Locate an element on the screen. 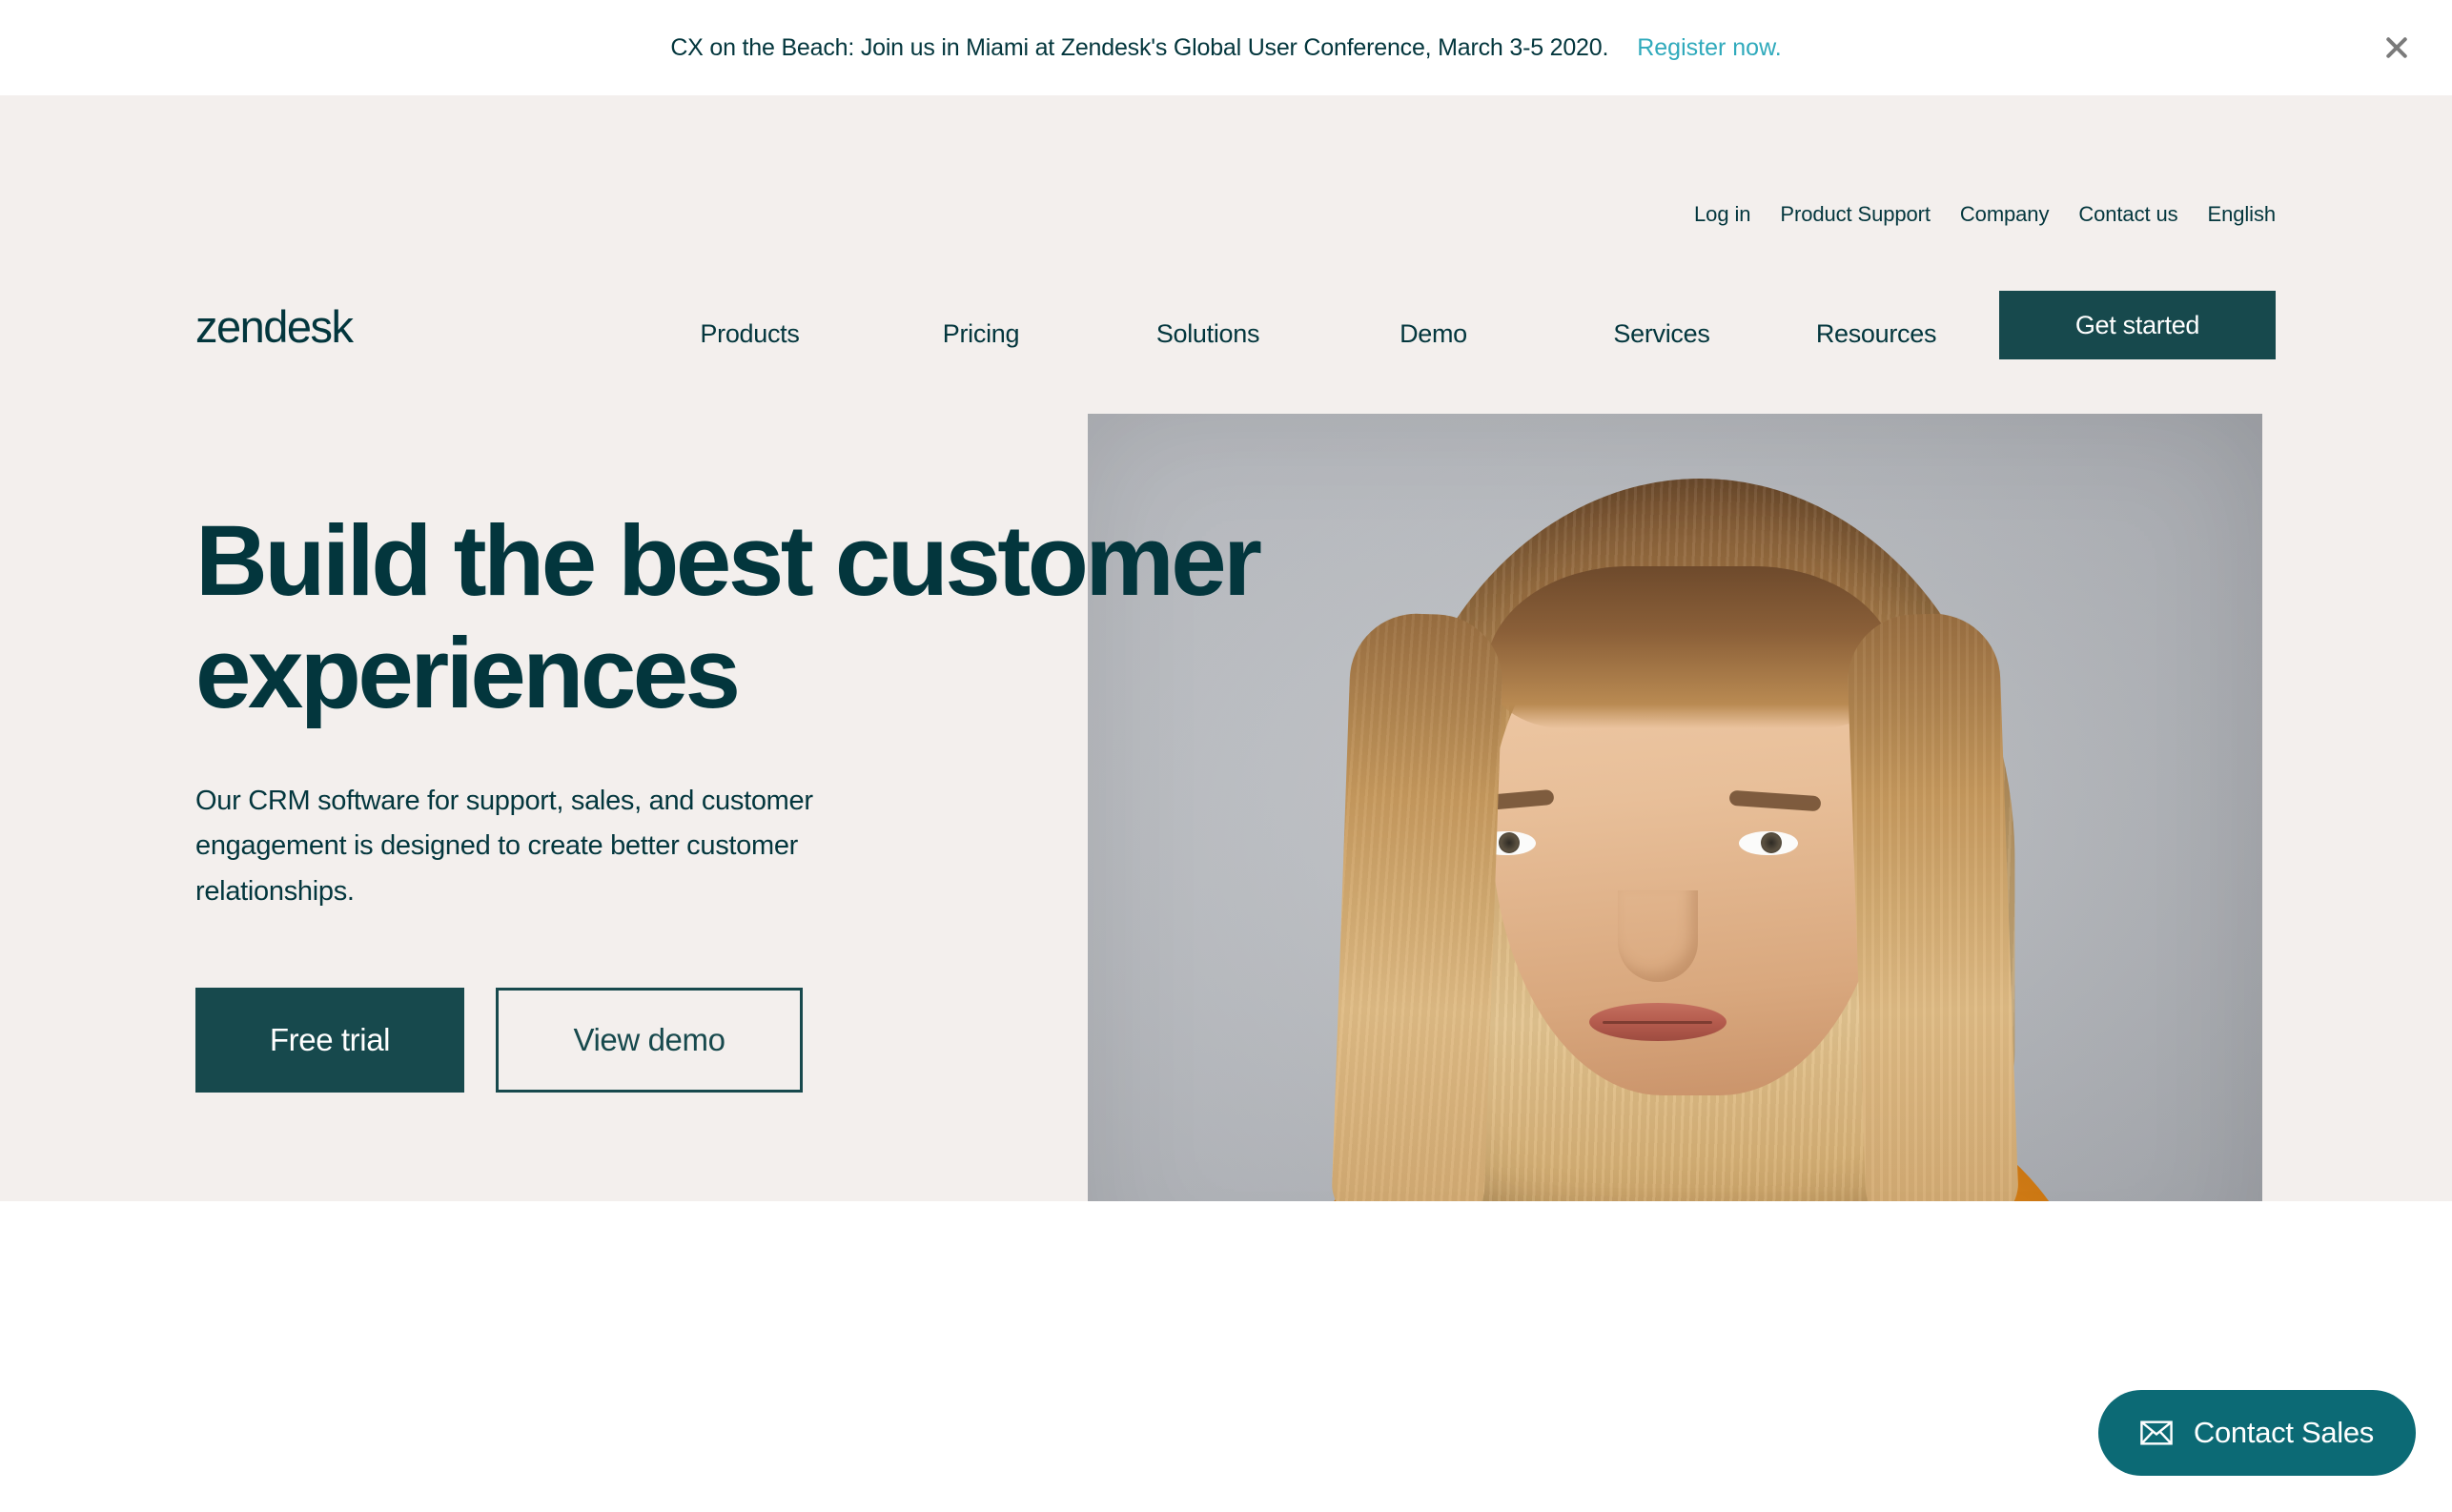 This screenshot has width=2452, height=1512. portrait-hair-front-texture-right is located at coordinates (1933, 906).